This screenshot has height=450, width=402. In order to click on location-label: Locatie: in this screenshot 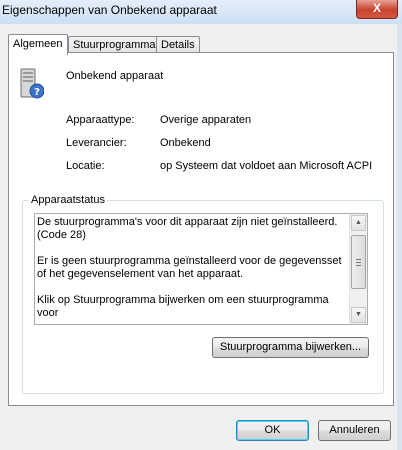, I will do `click(85, 166)`.